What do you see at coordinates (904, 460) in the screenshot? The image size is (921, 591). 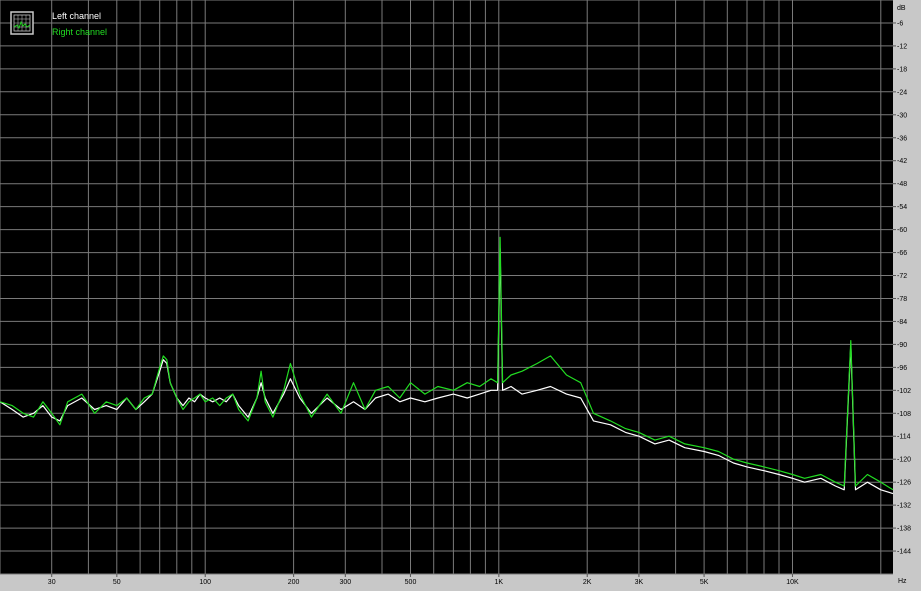 I see `y-tick-label: -120` at bounding box center [904, 460].